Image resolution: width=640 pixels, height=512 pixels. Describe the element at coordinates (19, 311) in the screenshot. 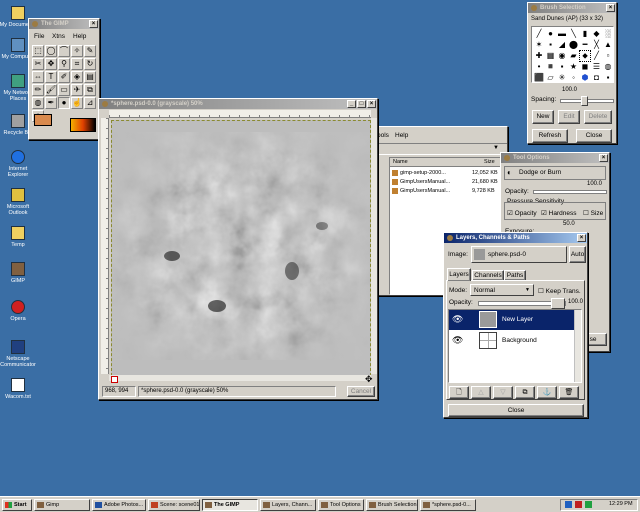

I see `desktop-icon: Opera` at that location.